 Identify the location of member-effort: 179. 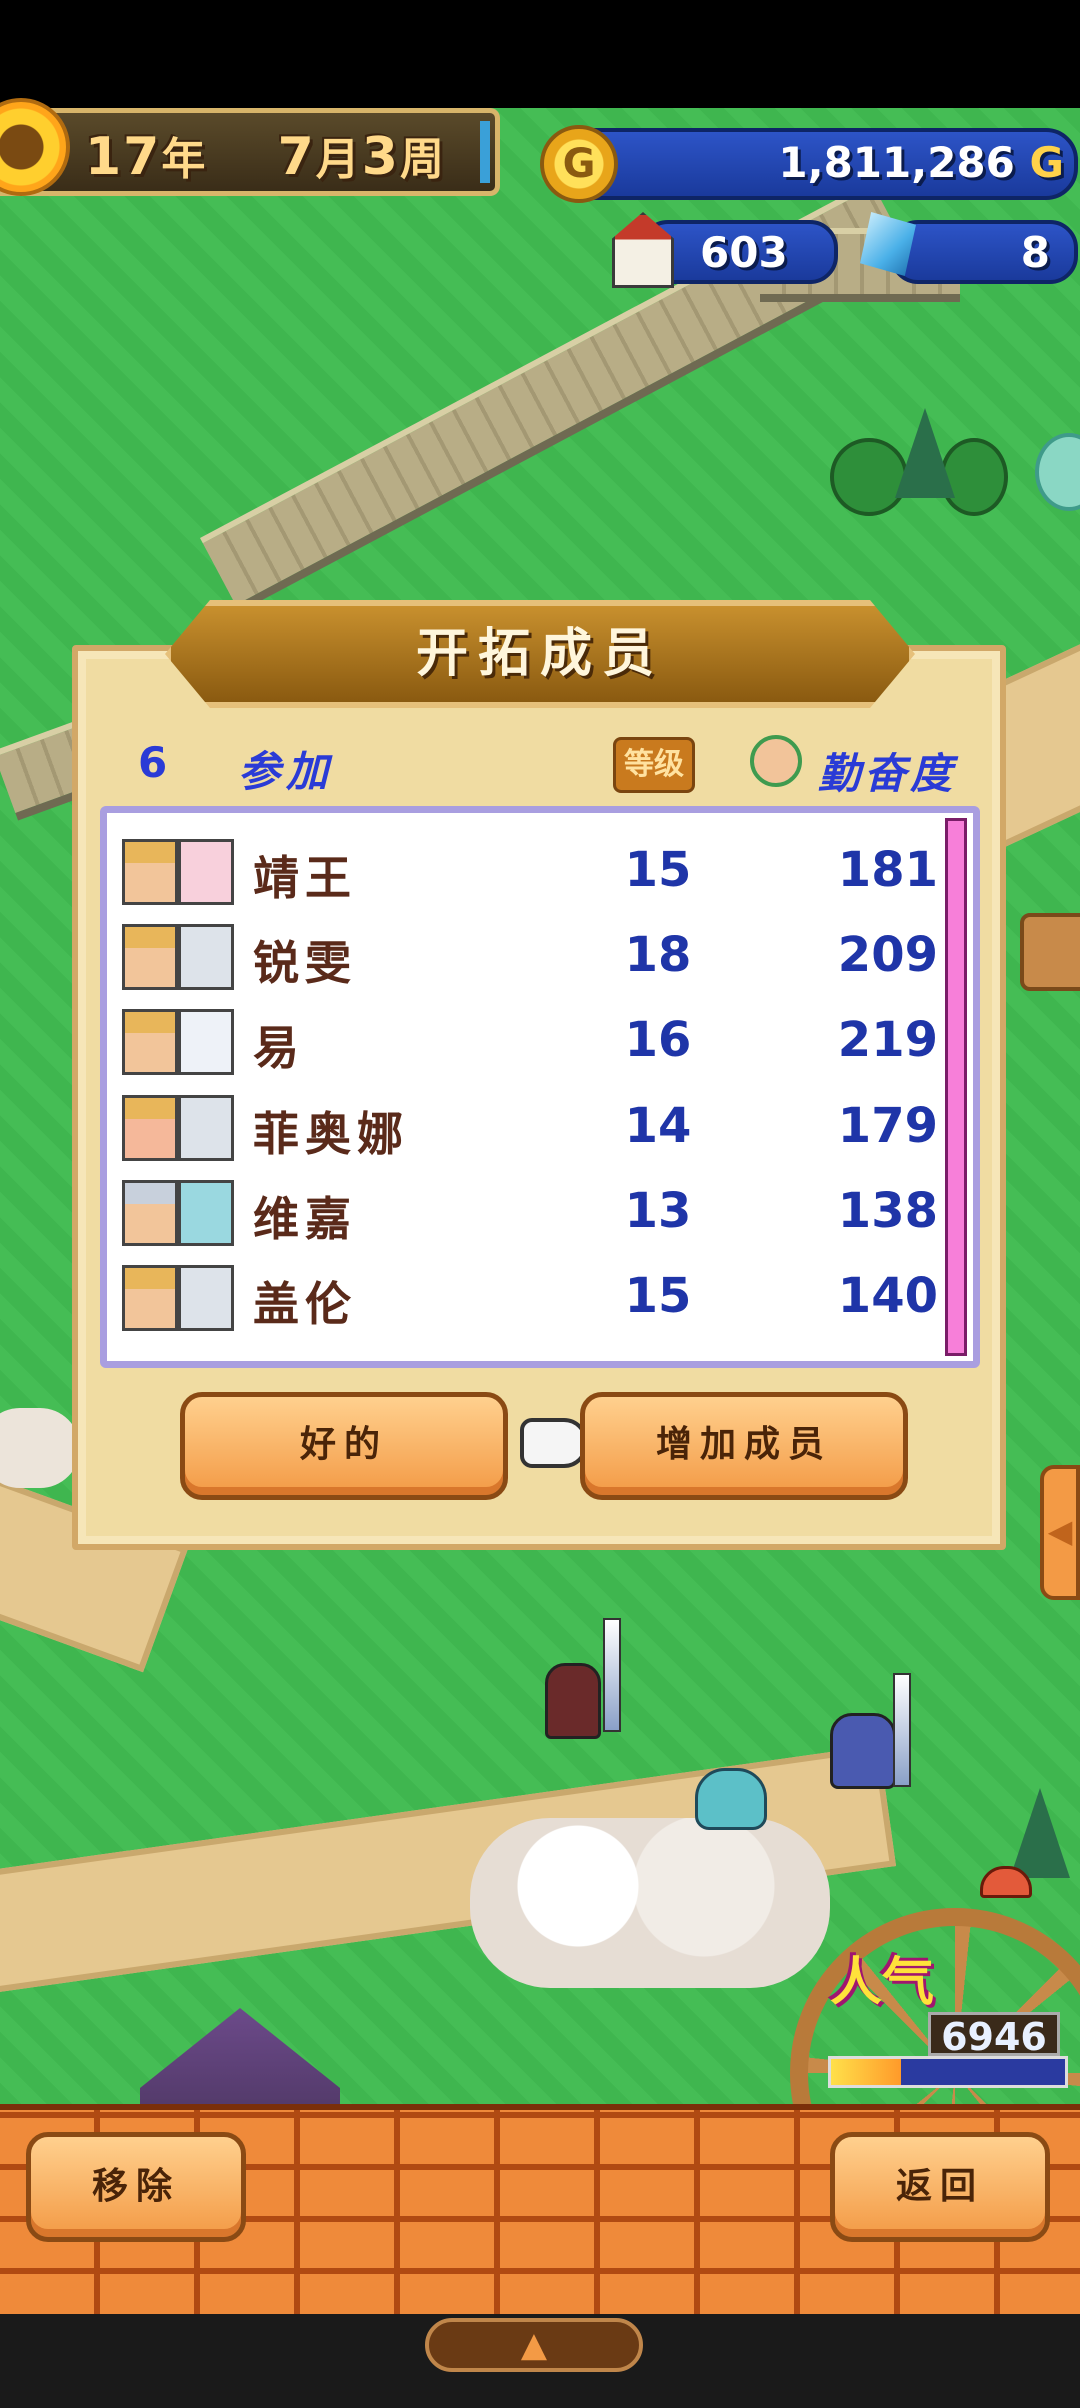
(887, 1126).